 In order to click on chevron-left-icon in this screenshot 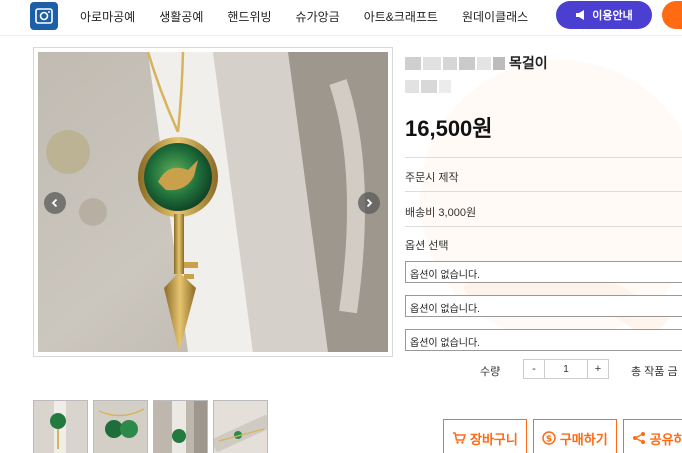, I will do `click(54, 203)`.